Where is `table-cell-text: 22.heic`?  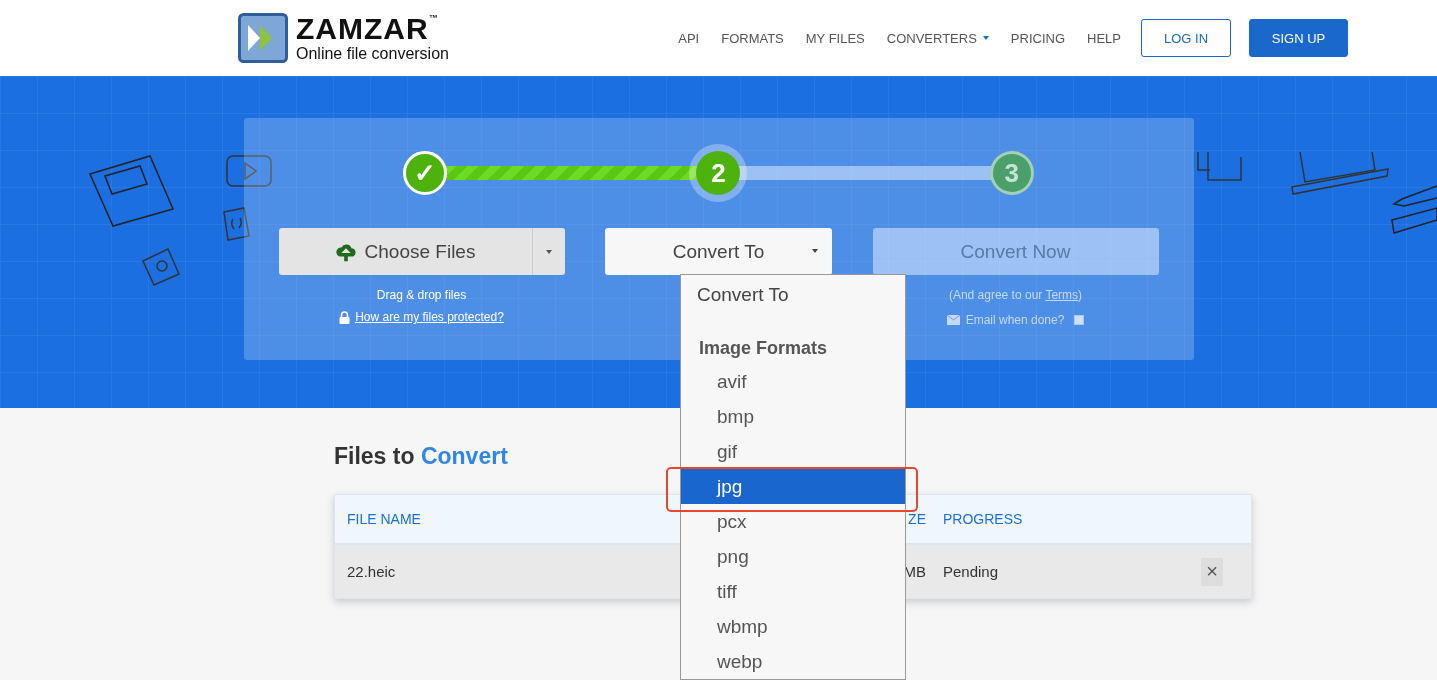 table-cell-text: 22.heic is located at coordinates (371, 571).